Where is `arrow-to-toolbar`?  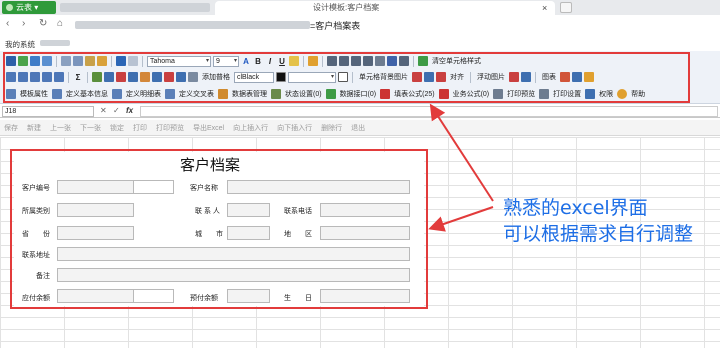
arrow-to-toolbar is located at coordinates (461, 152).